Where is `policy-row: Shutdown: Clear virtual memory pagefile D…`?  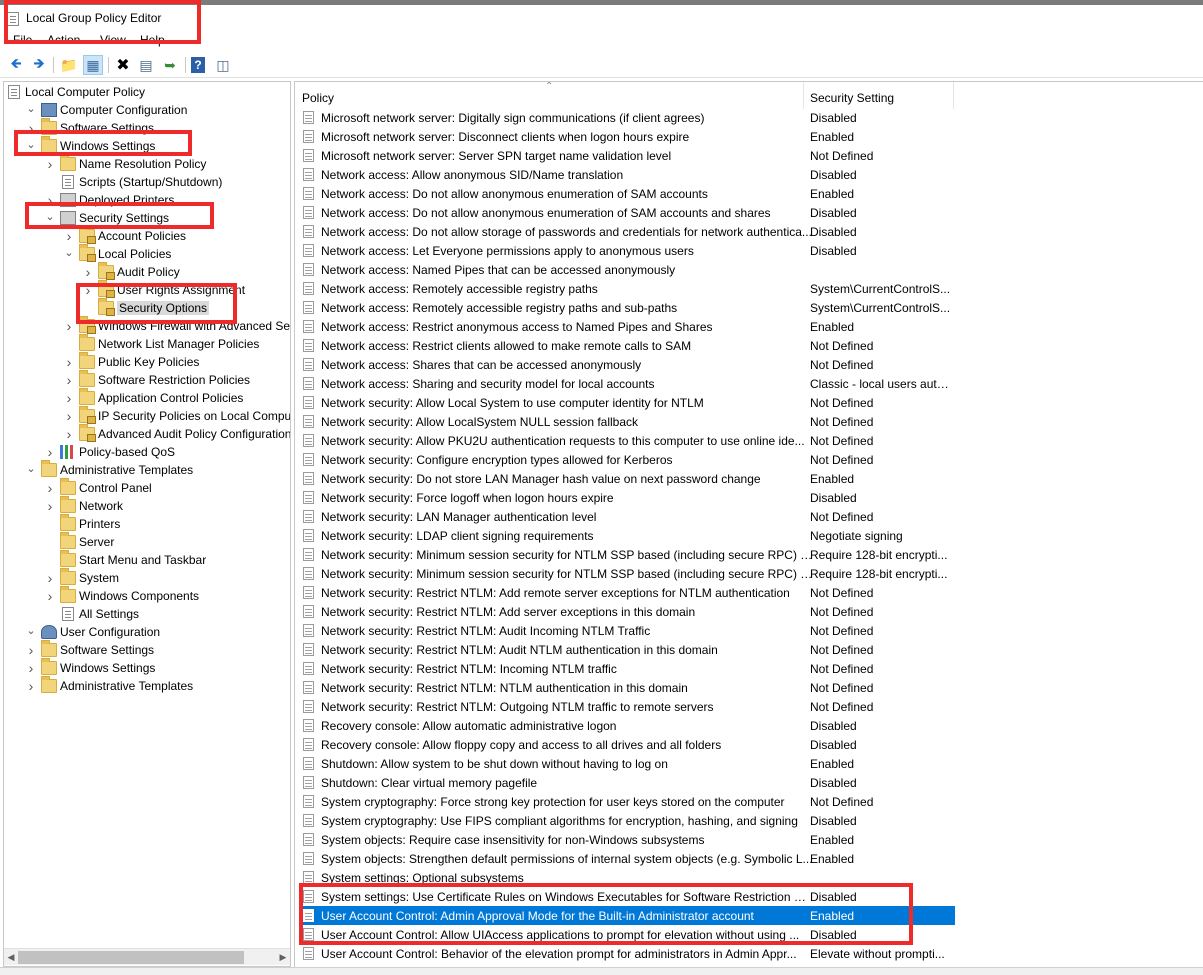 policy-row: Shutdown: Clear virtual memory pagefile D… is located at coordinates (627, 782).